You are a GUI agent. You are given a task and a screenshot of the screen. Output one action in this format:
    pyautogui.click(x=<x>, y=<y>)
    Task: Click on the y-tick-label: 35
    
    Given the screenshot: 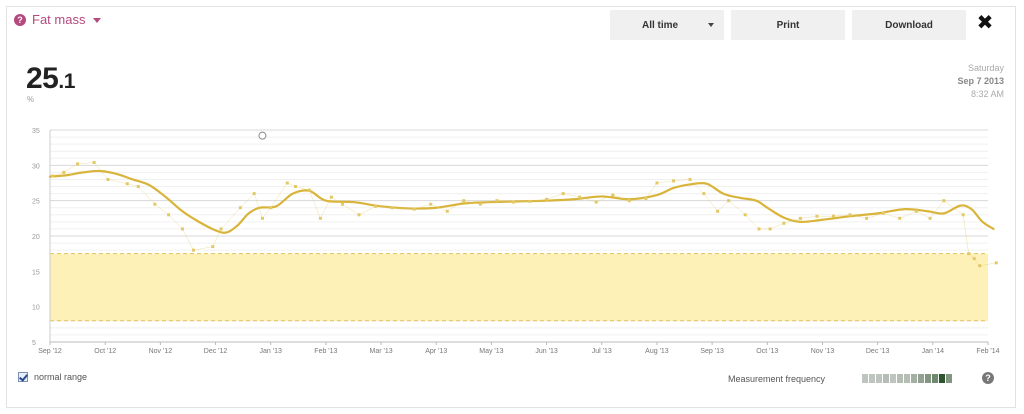 What is the action you would take?
    pyautogui.click(x=36, y=131)
    